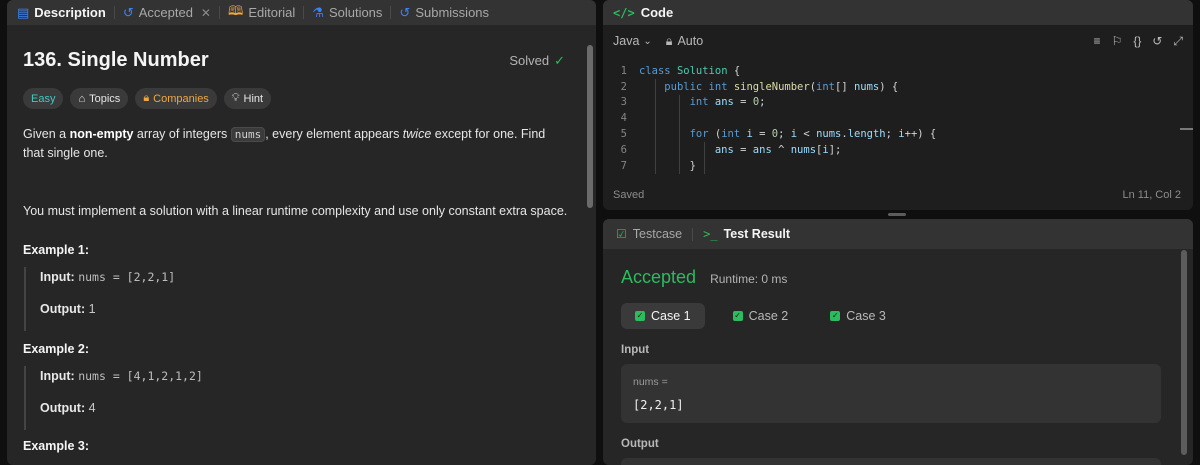 The image size is (1200, 465). I want to click on reset-icon: ↺, so click(1157, 41).